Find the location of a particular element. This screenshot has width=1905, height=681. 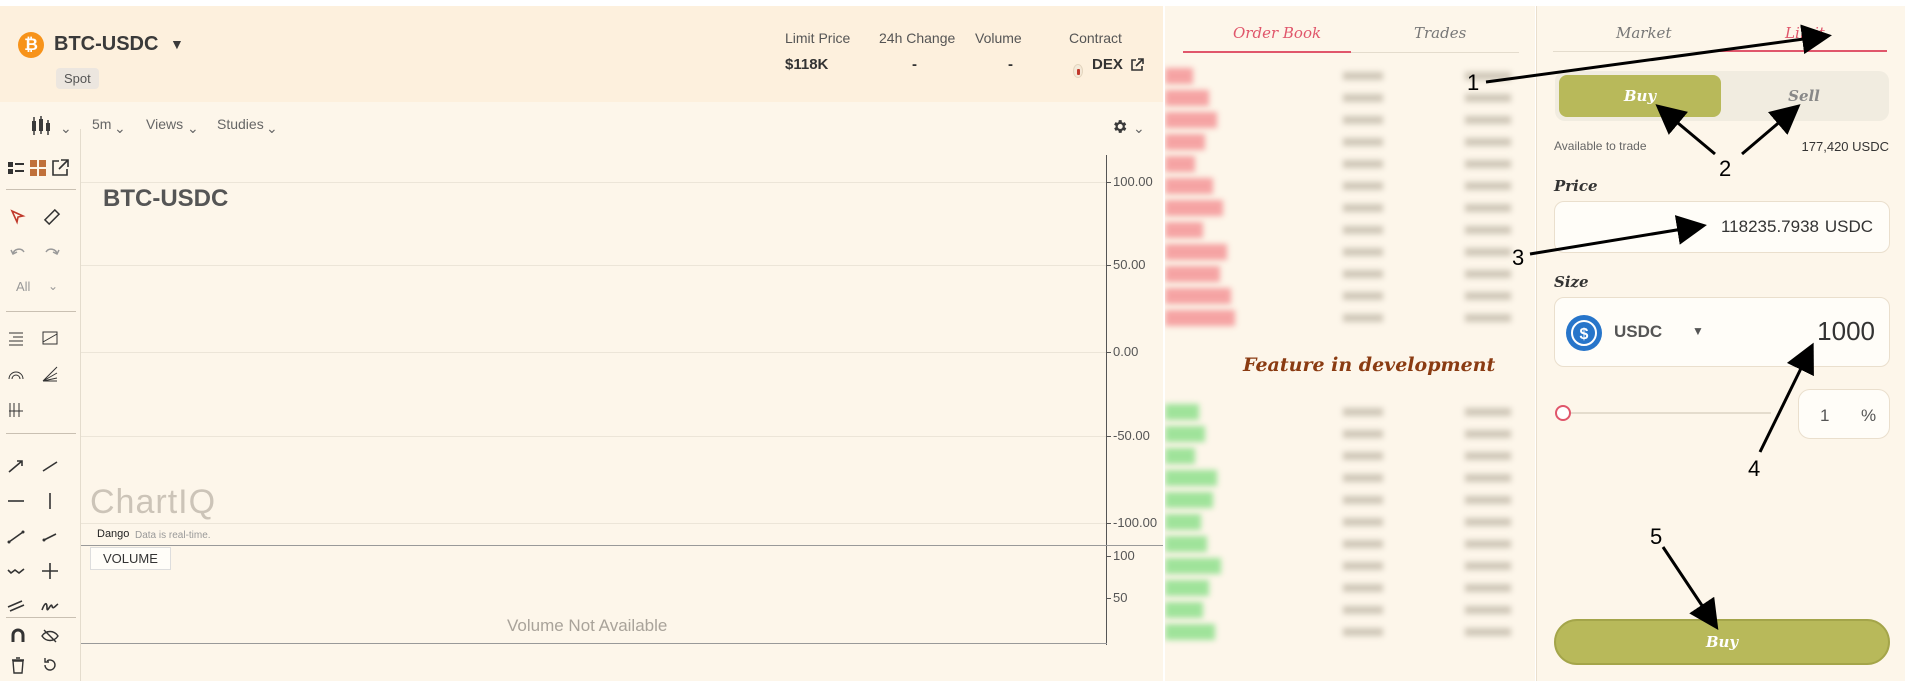

annotation-number: 3 is located at coordinates (1518, 257).